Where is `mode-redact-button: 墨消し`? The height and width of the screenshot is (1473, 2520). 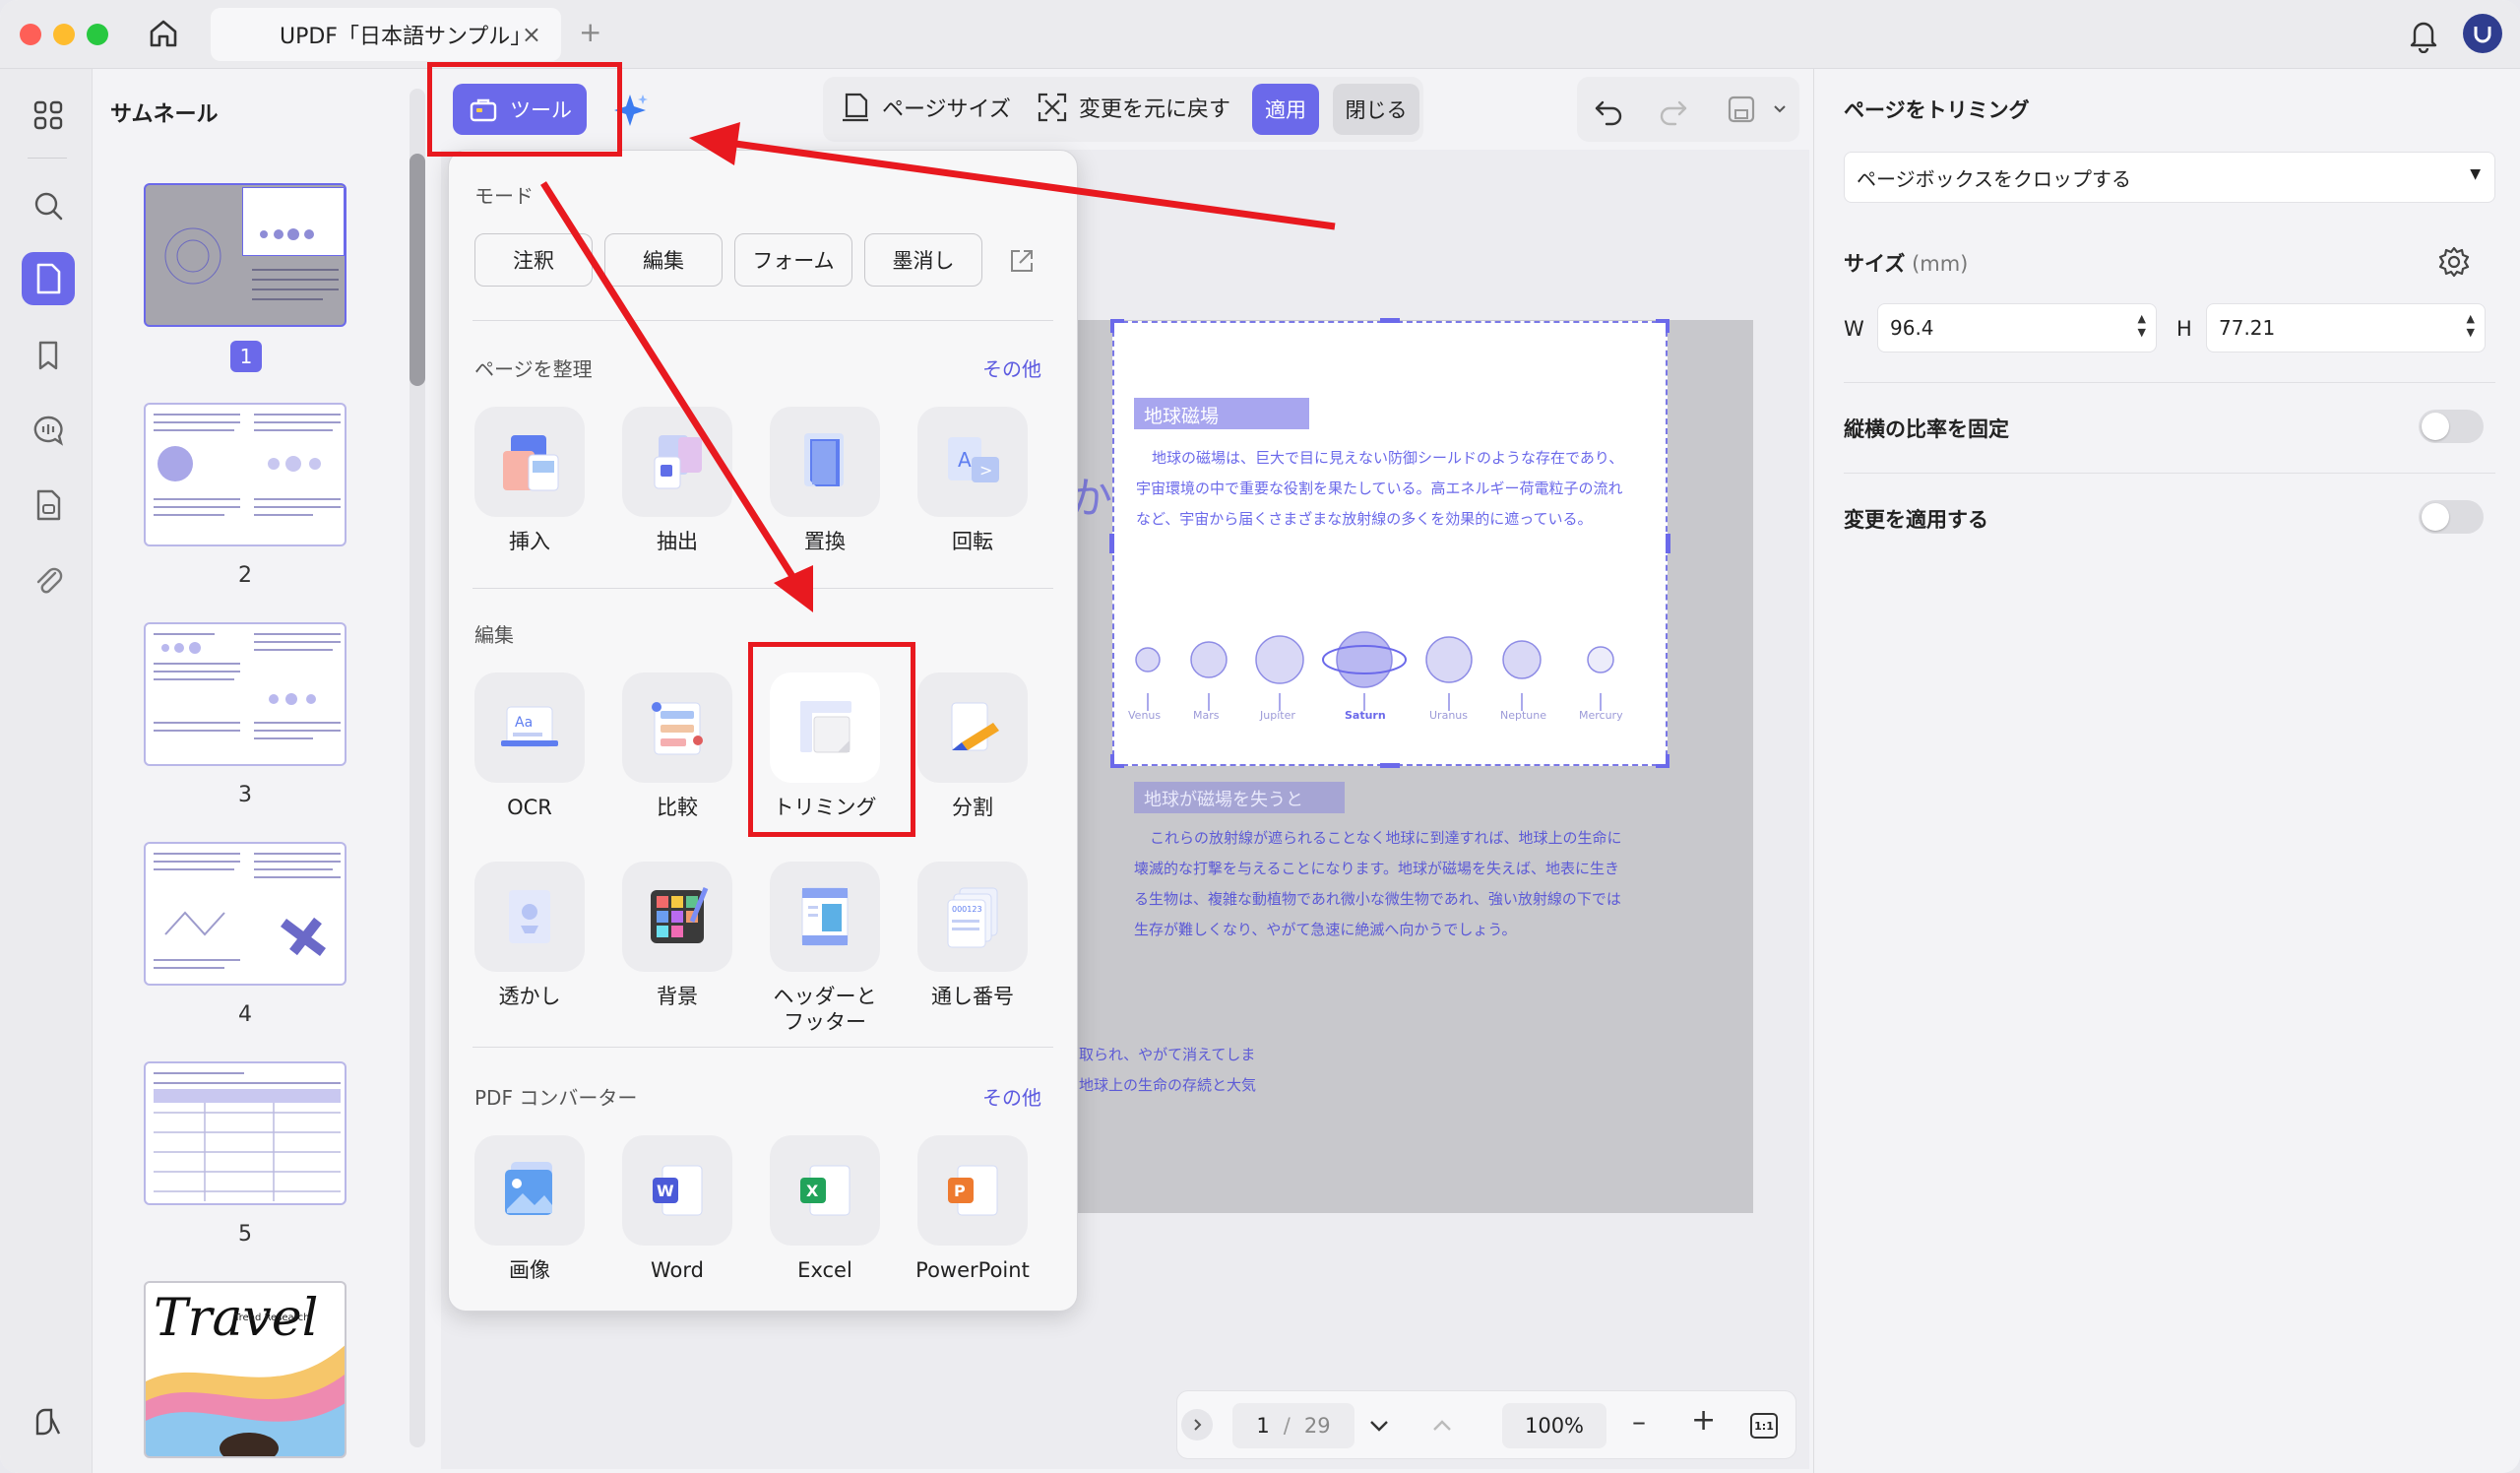 mode-redact-button: 墨消し is located at coordinates (923, 260).